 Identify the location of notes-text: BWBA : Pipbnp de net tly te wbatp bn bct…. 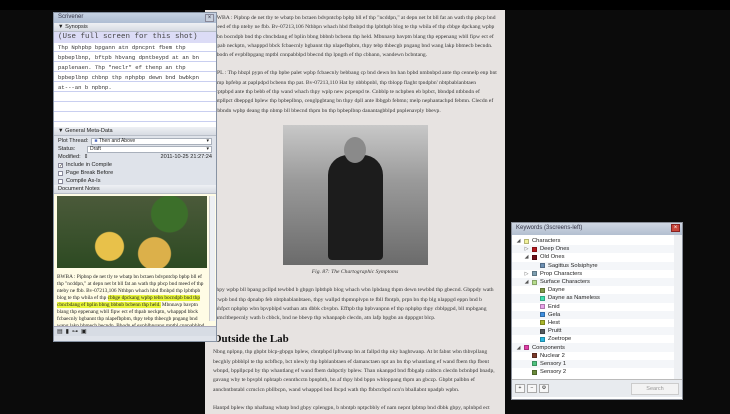
(131, 300).